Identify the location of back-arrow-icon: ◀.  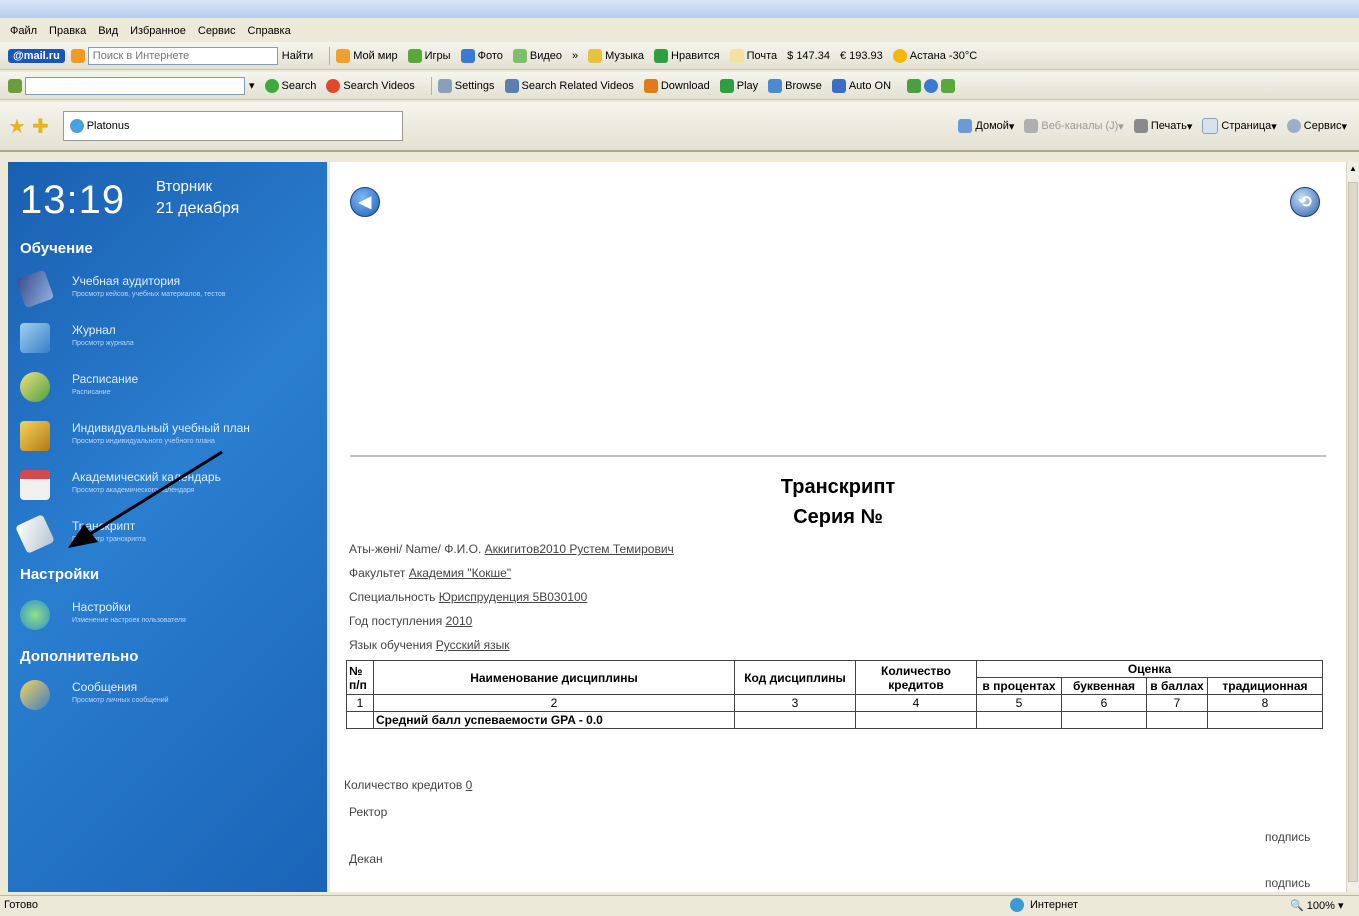
(365, 202).